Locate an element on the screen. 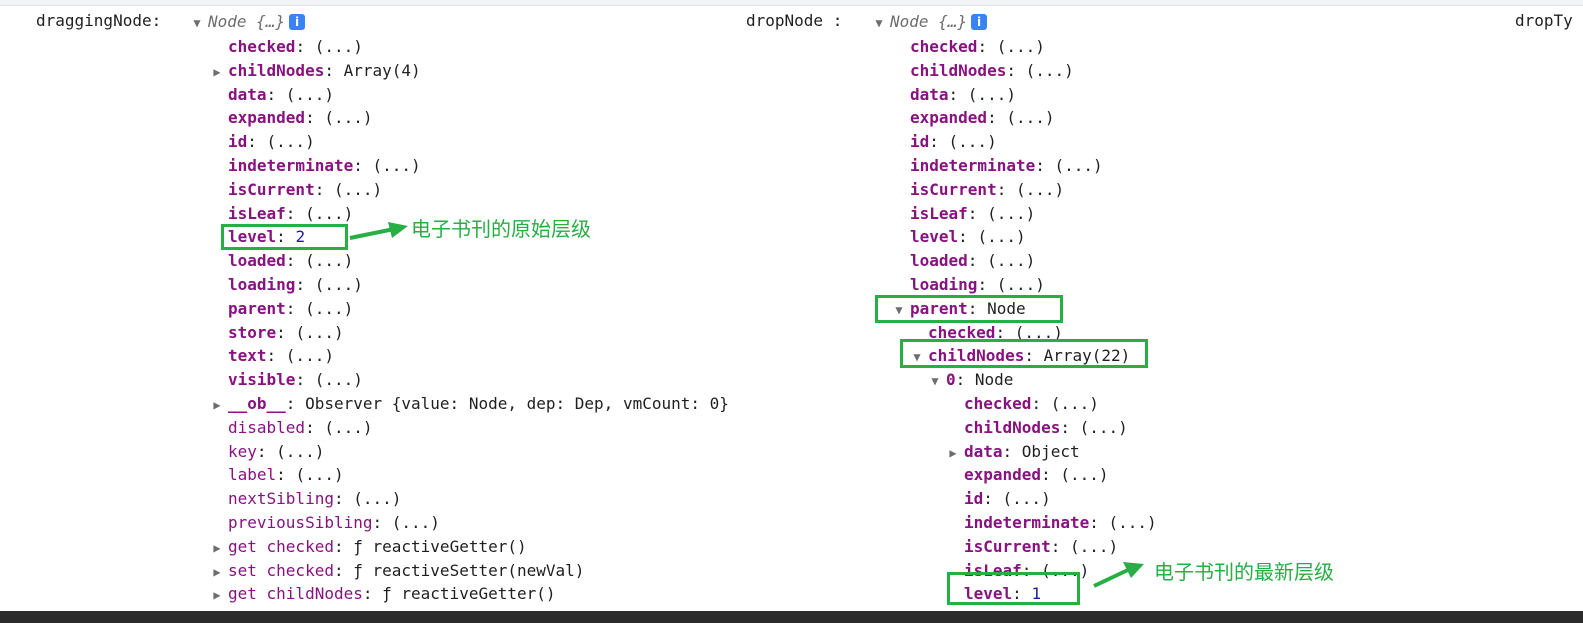 Image resolution: width=1583 pixels, height=623 pixels. property-row: parent: (...) is located at coordinates (291, 308).